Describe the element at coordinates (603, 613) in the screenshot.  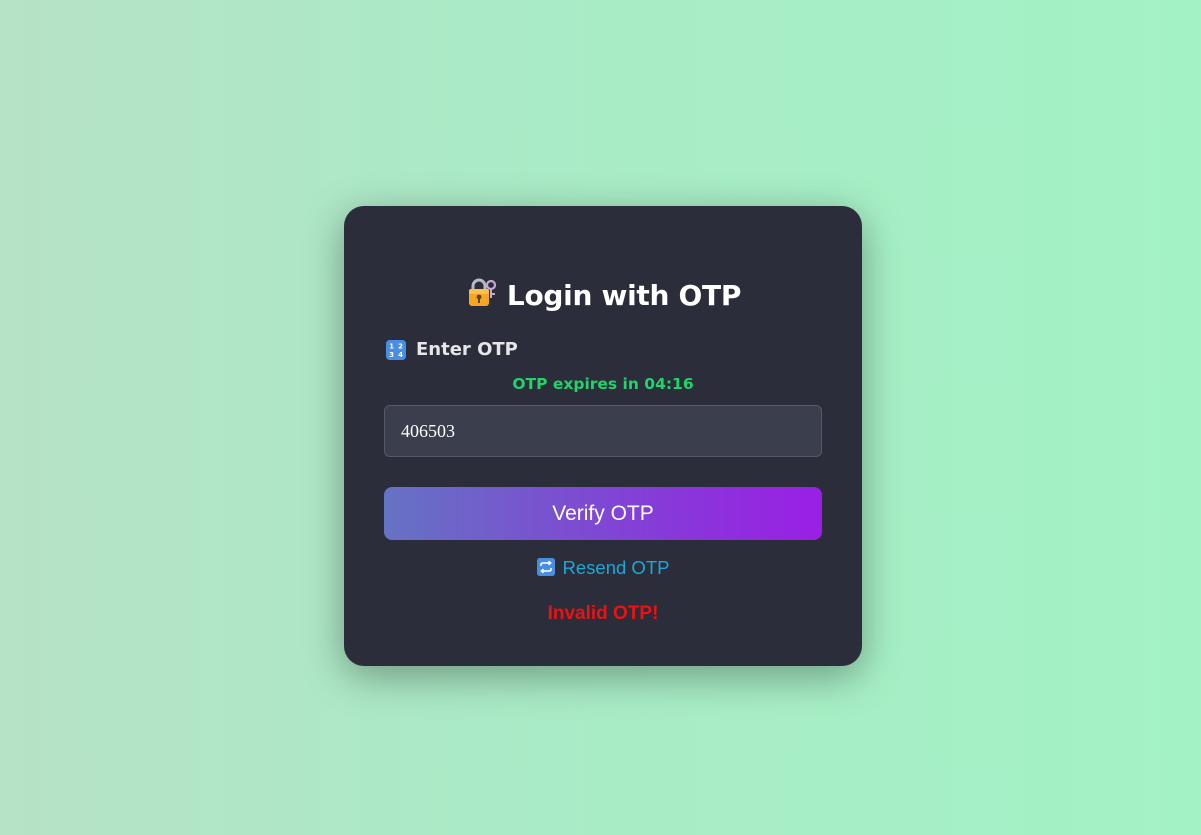
I see `error-message: Invalid OTP!` at that location.